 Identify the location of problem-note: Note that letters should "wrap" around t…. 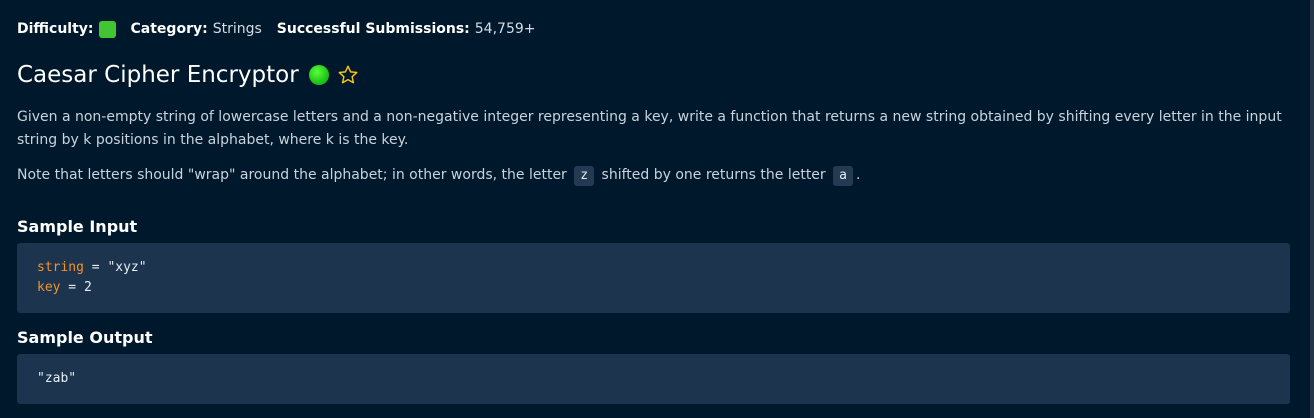
(652, 175).